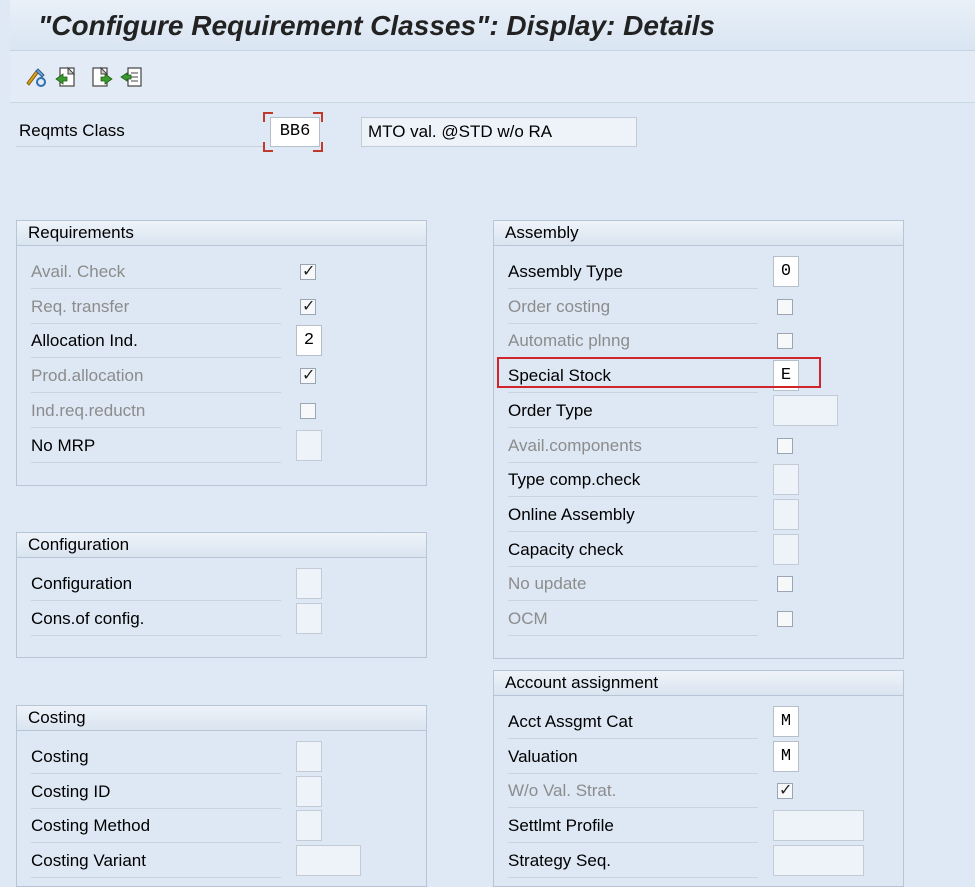  I want to click on automatic-plnng-checkbox, so click(785, 341).